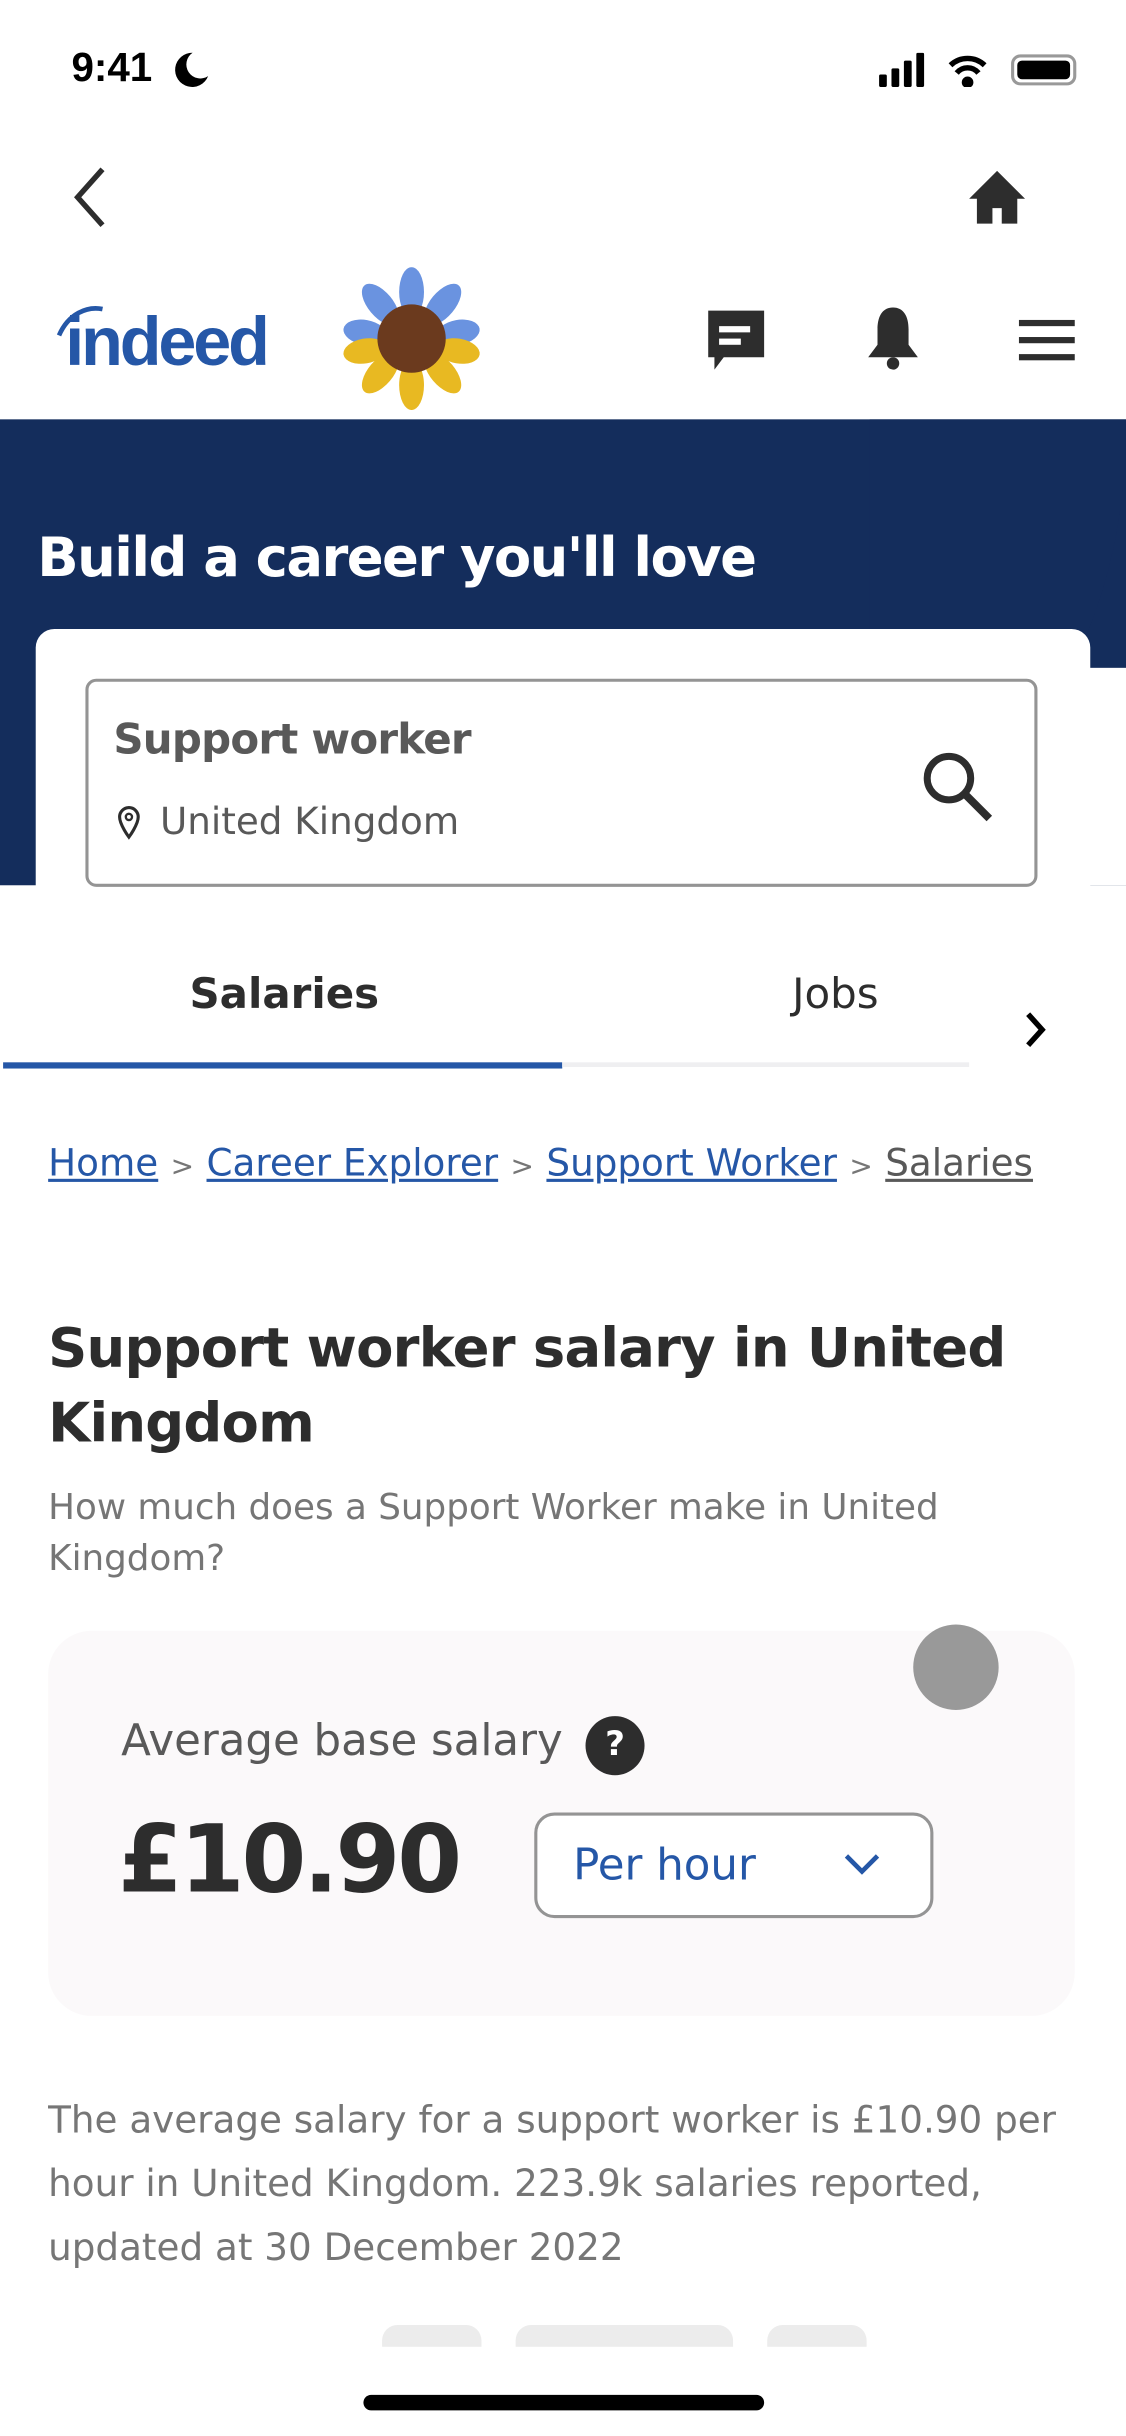 Image resolution: width=1126 pixels, height=2436 pixels. What do you see at coordinates (959, 1163) in the screenshot?
I see `breadcrumb-salaries: Salaries` at bounding box center [959, 1163].